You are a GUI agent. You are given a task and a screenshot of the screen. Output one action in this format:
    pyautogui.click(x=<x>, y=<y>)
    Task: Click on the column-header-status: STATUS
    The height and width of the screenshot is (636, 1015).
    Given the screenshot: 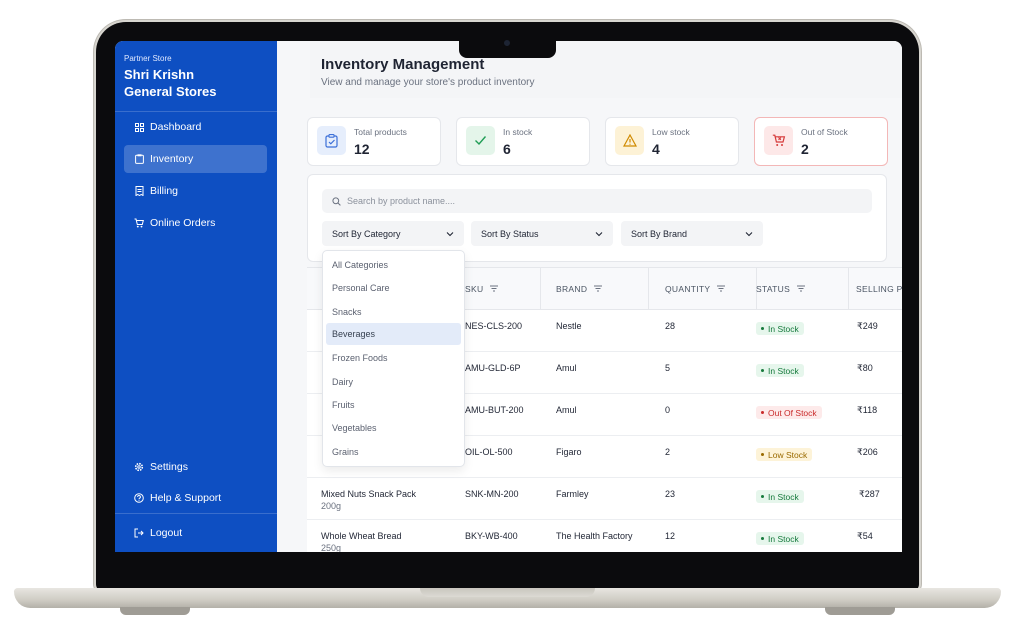 What is the action you would take?
    pyautogui.click(x=781, y=288)
    